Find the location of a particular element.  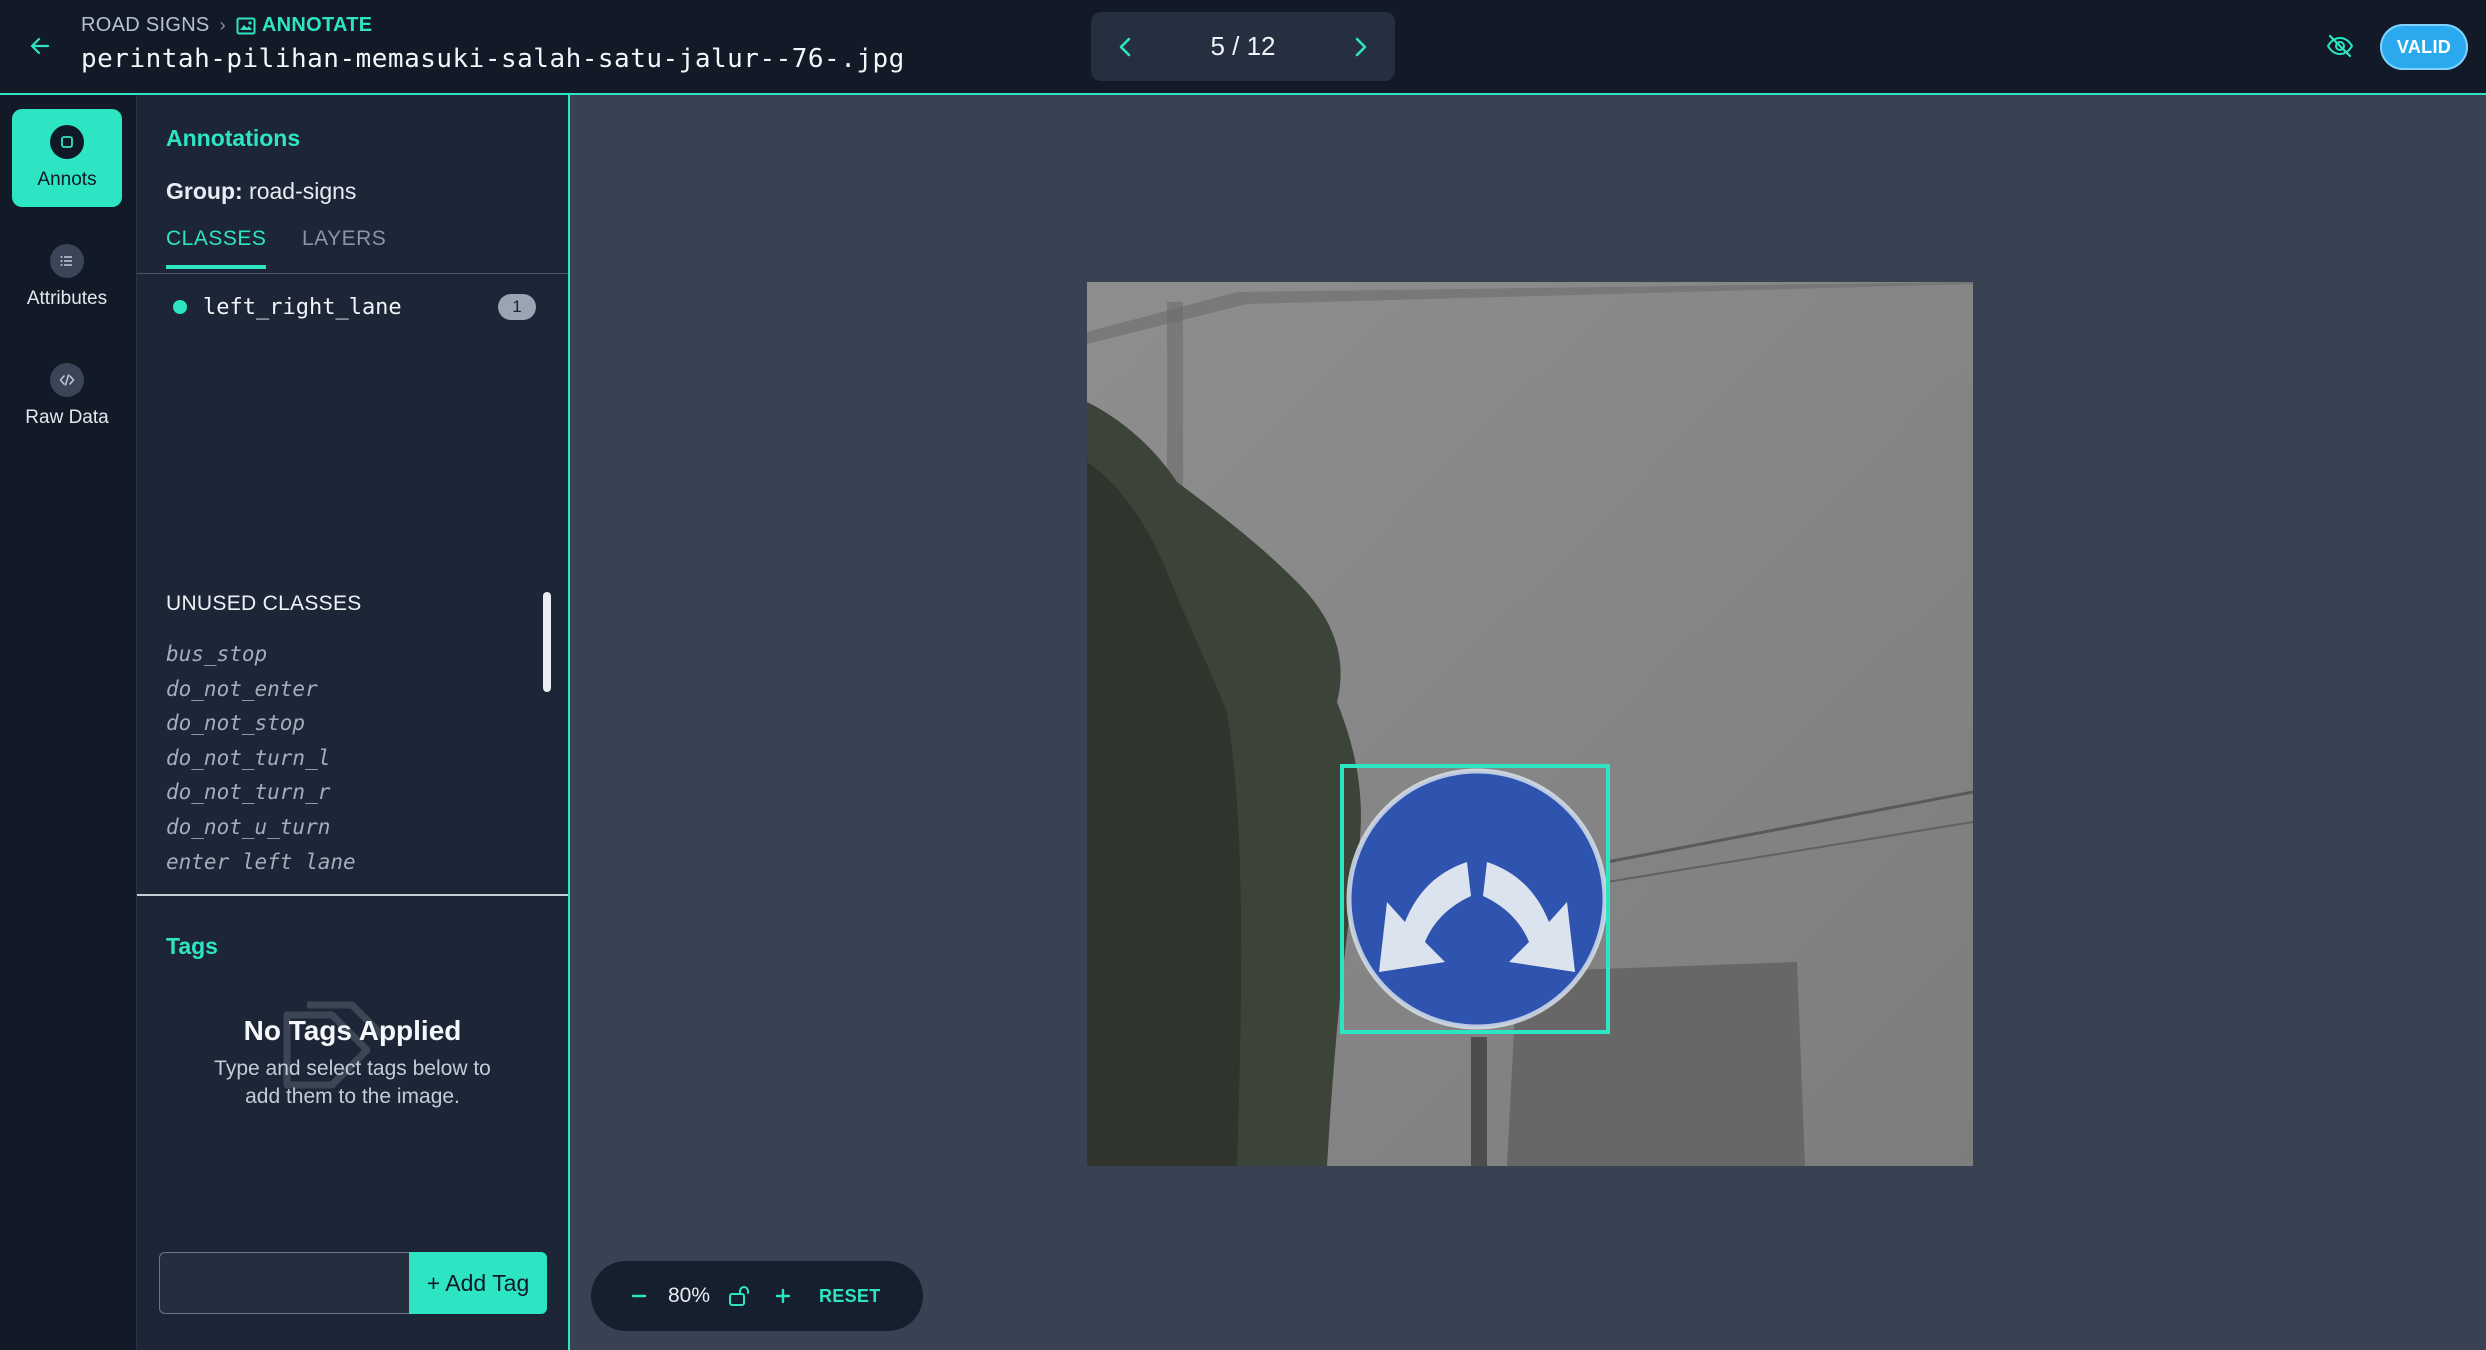

zoom-controls: 80% RESET is located at coordinates (757, 1296).